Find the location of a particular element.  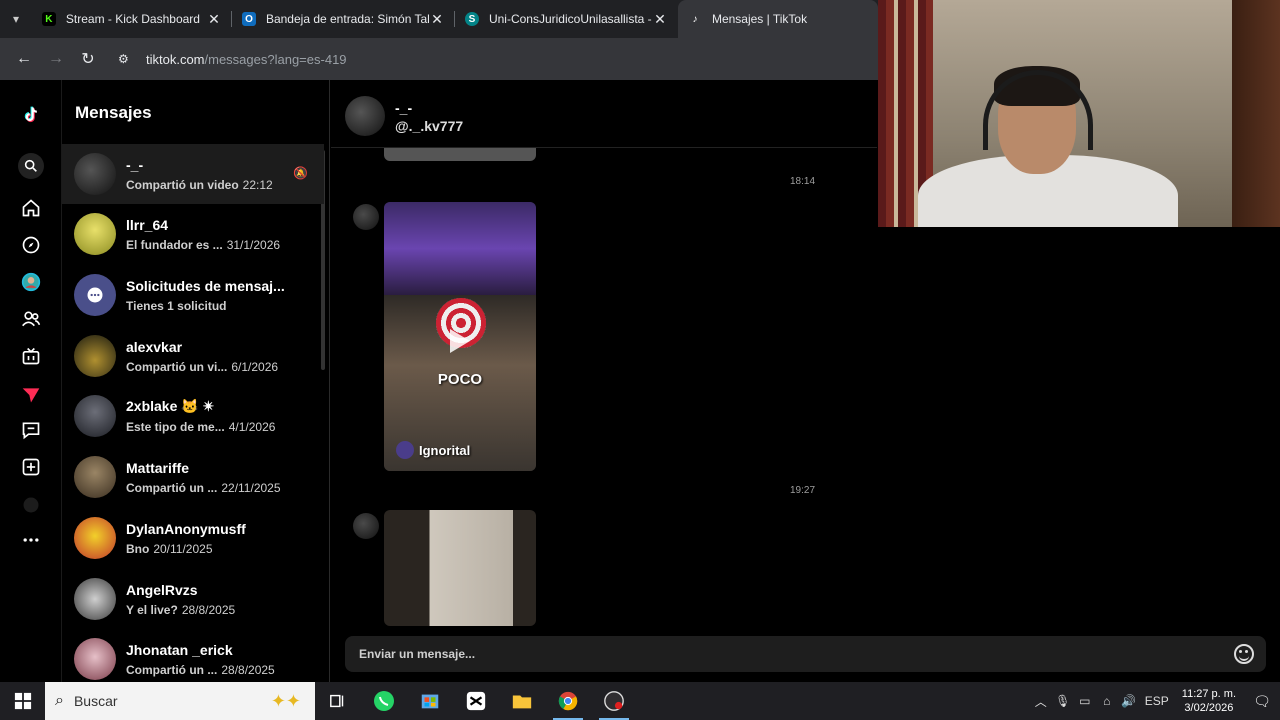

friends-icon is located at coordinates (31, 319).